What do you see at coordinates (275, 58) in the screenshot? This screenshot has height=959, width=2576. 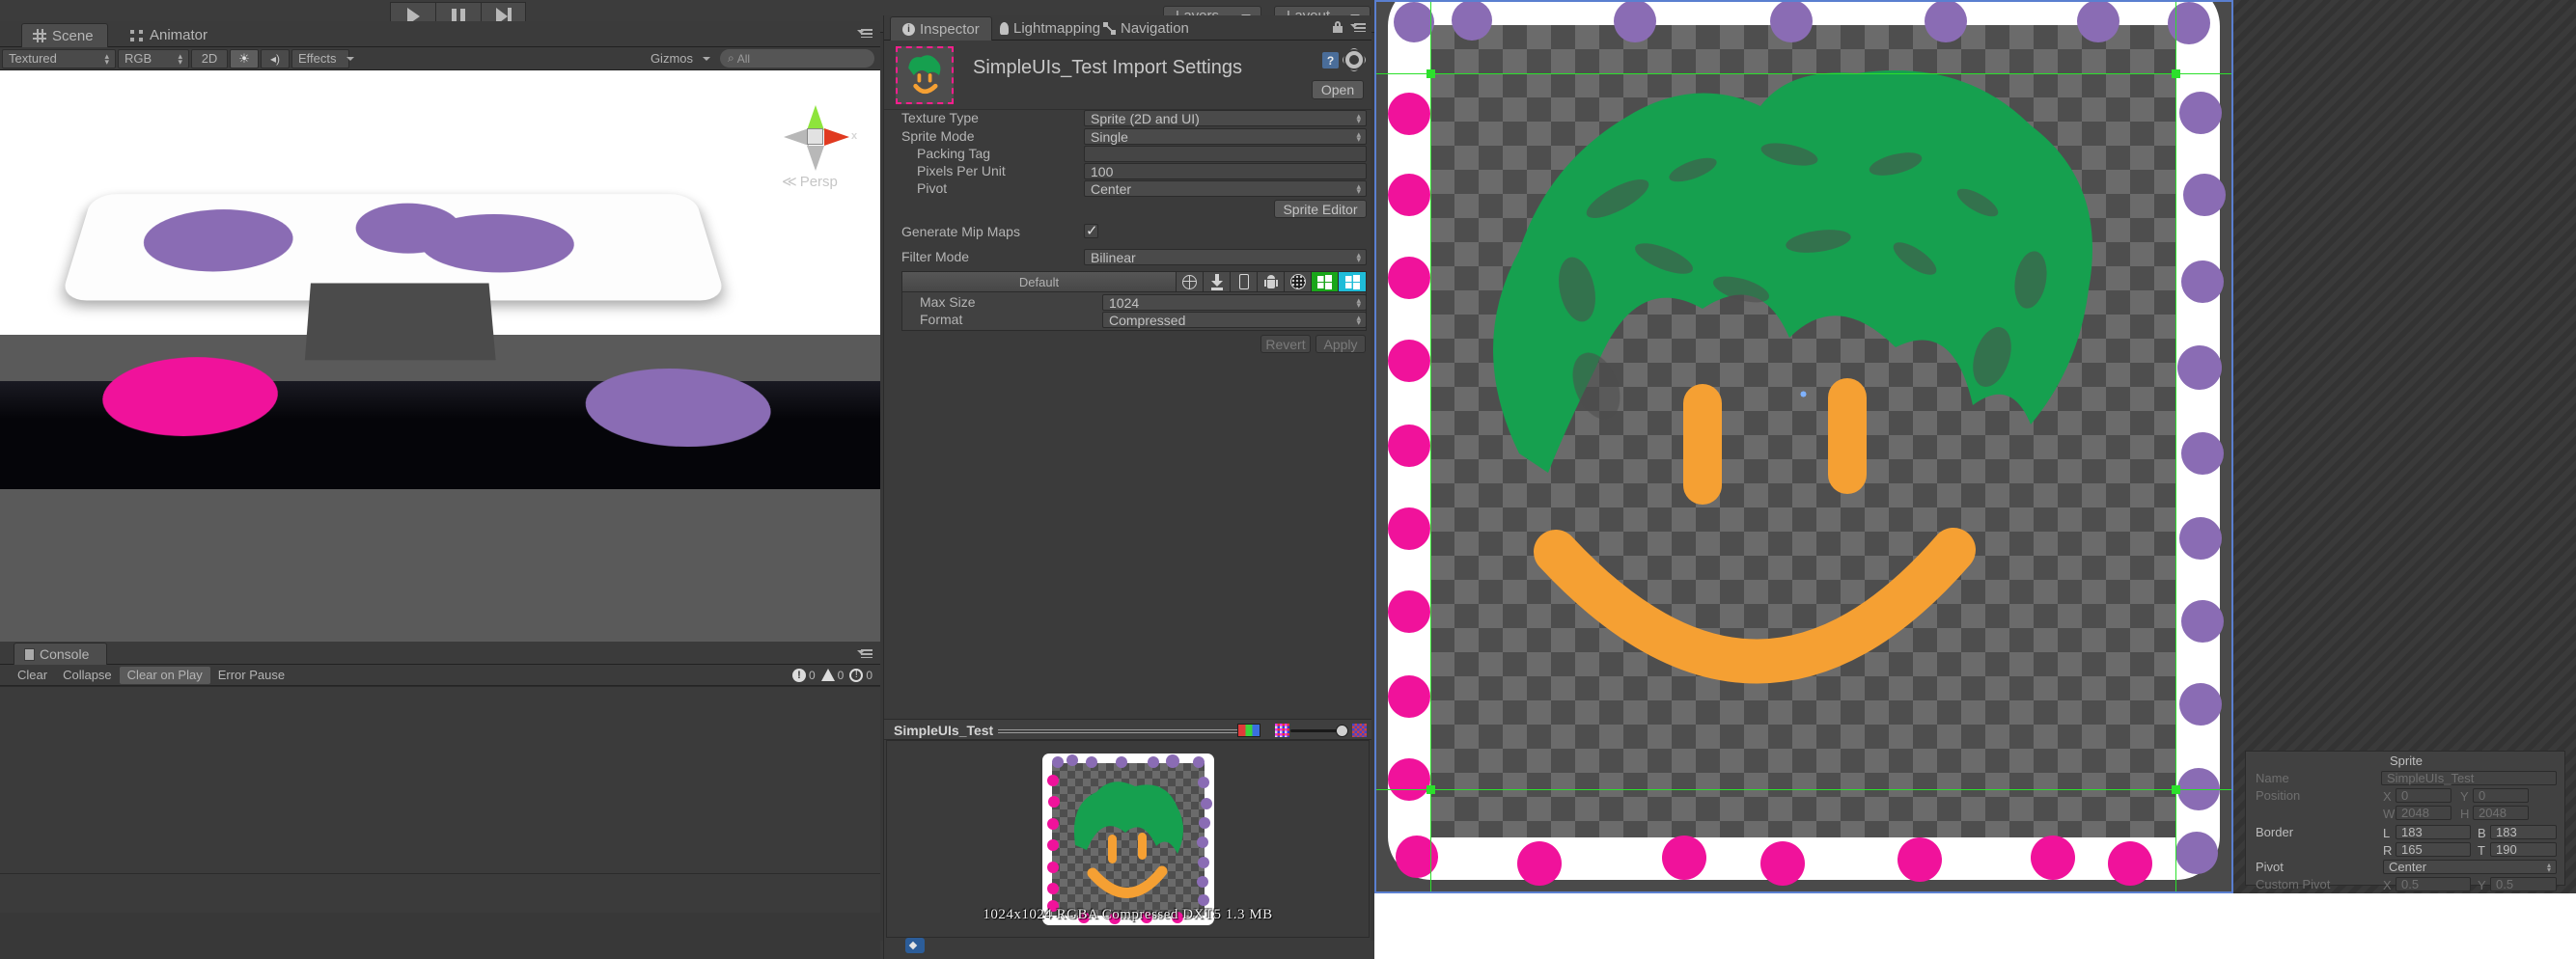 I see `audio-toggle: ◂)` at bounding box center [275, 58].